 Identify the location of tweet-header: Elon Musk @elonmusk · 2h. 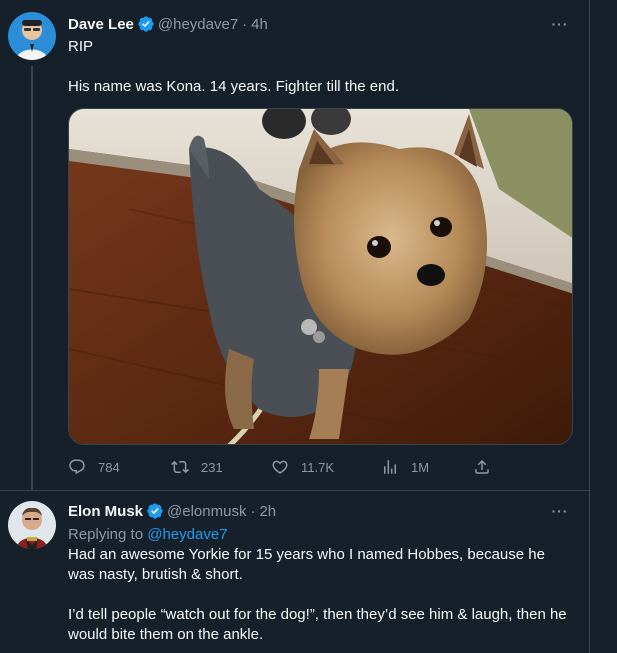
(172, 511).